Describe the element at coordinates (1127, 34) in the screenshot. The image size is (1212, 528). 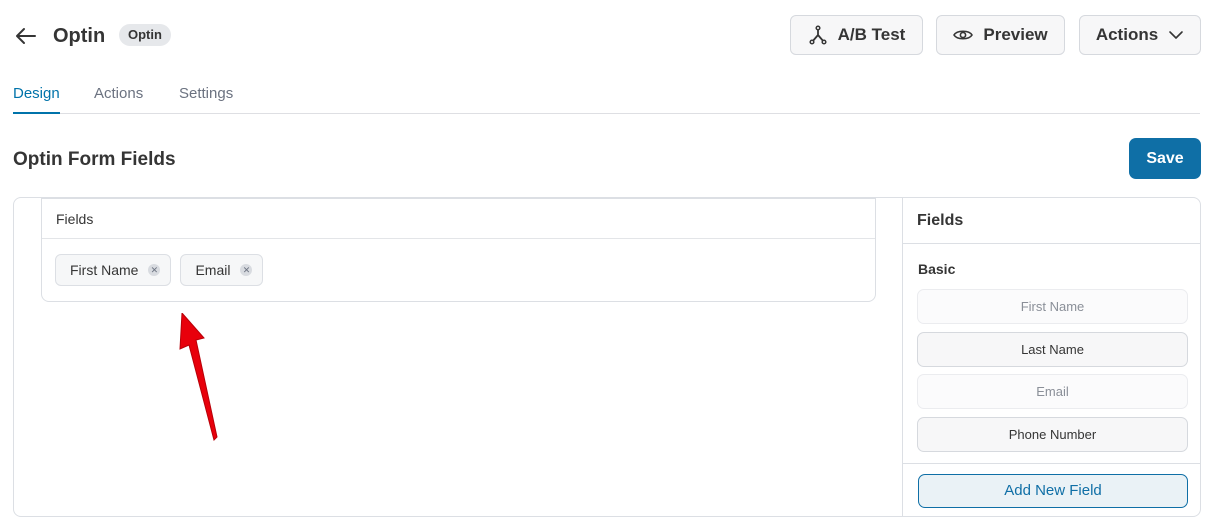
I see `actions-label: Actions` at that location.